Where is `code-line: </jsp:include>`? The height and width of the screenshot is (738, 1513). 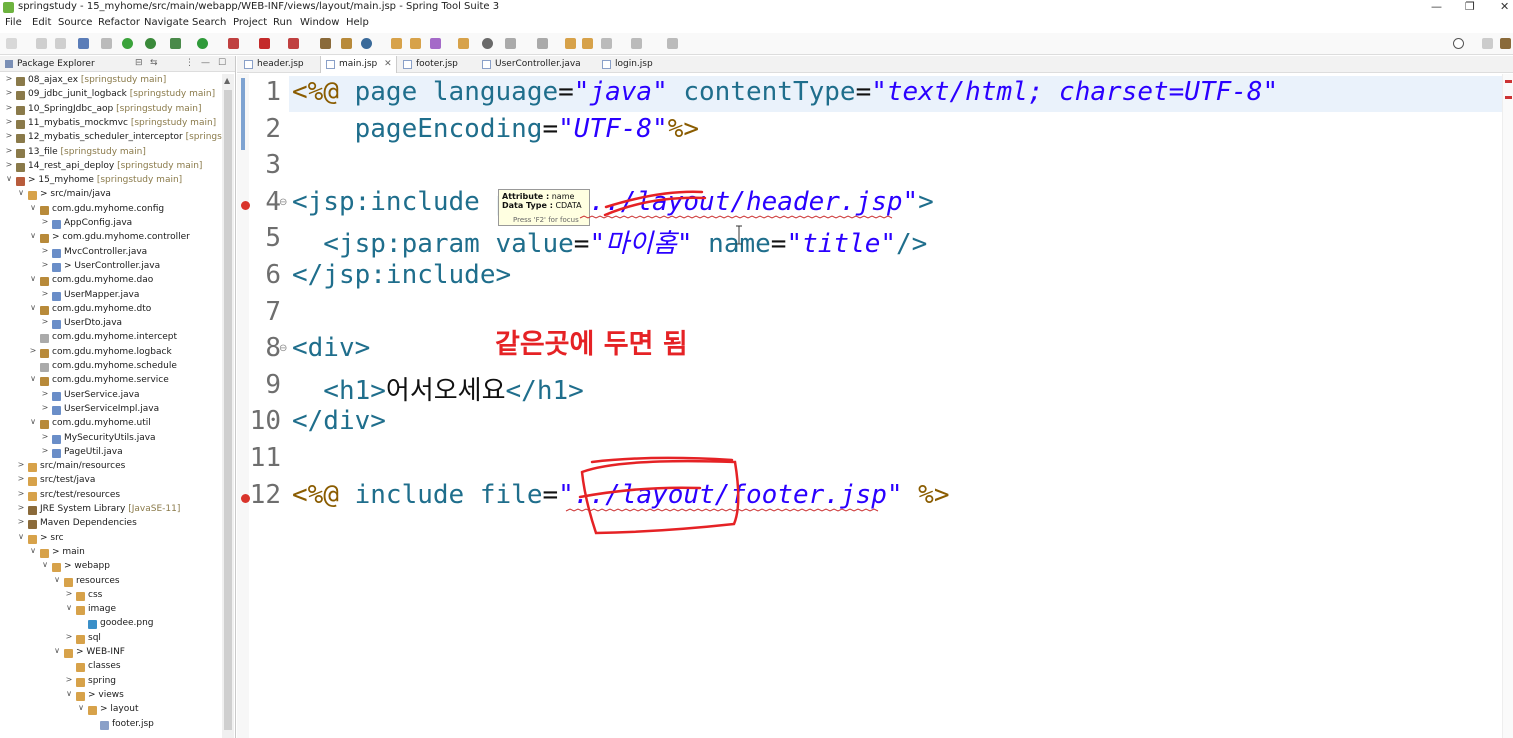
code-line: </jsp:include> is located at coordinates (401, 275).